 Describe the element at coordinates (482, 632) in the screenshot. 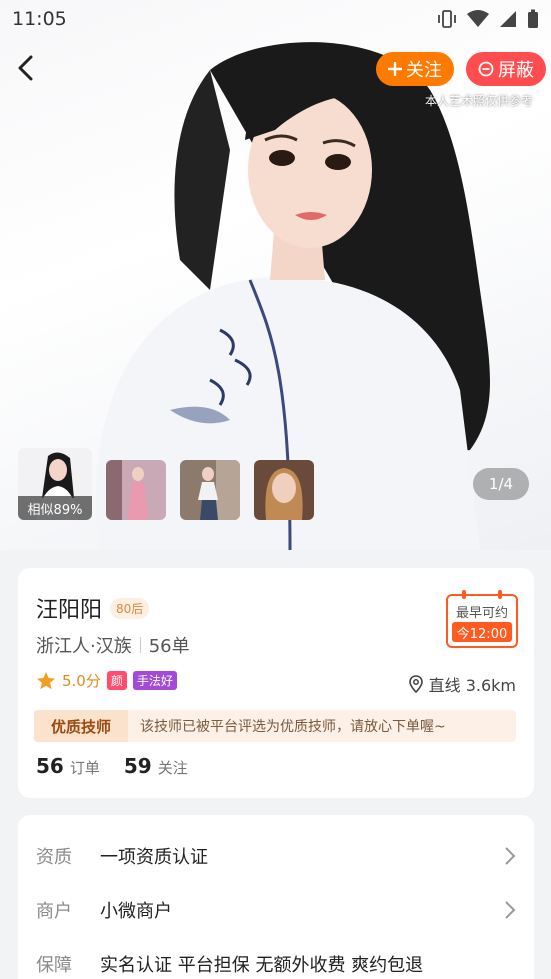

I see `booking-time: 今12:00` at that location.